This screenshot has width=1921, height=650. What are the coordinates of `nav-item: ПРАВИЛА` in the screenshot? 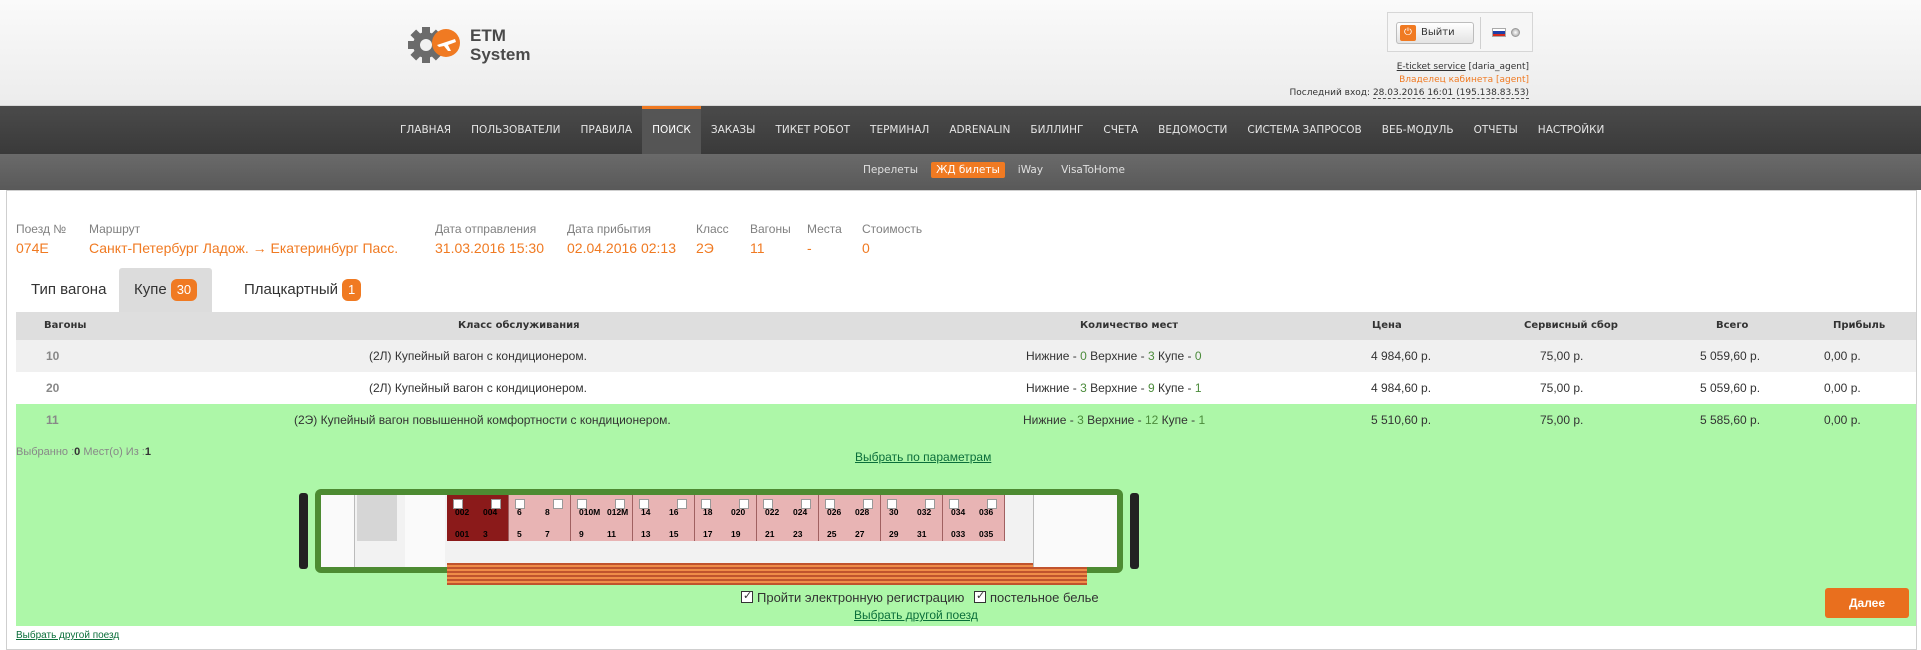 It's located at (607, 130).